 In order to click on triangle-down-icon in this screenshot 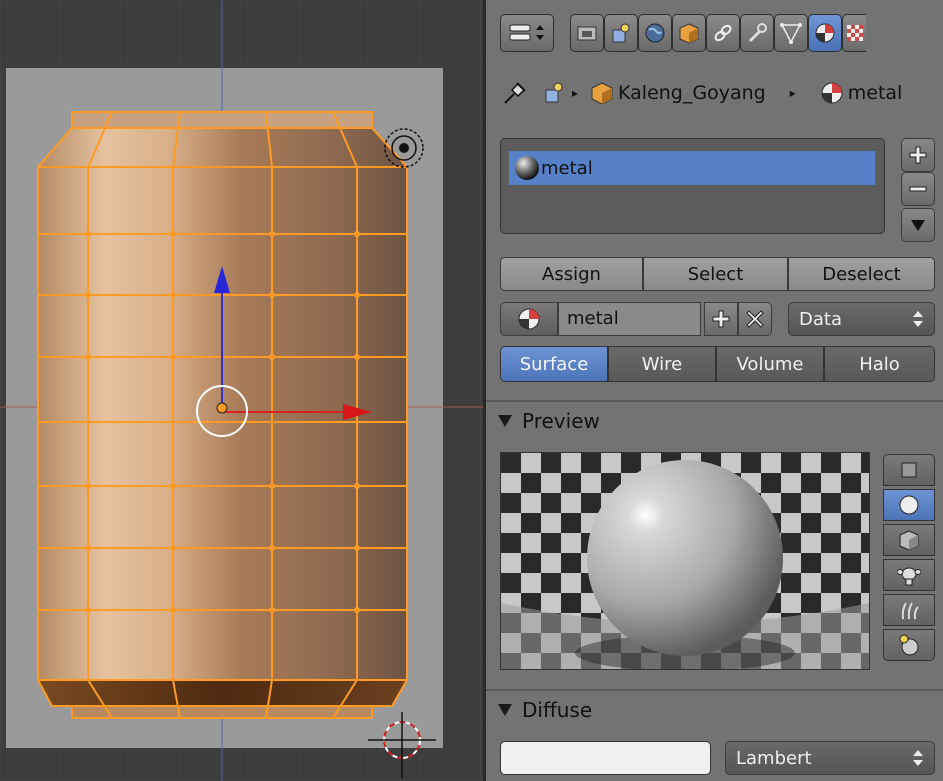, I will do `click(918, 225)`.